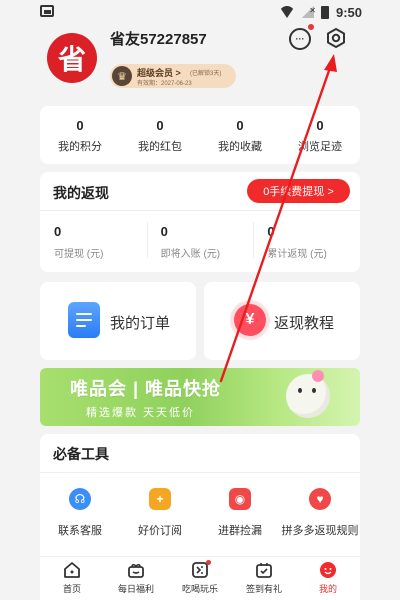 The width and height of the screenshot is (400, 600). Describe the element at coordinates (348, 12) in the screenshot. I see `status-time: 9:50` at that location.